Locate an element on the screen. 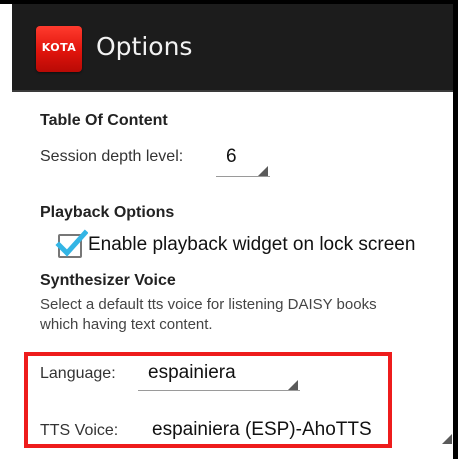  lock-widget-label: Enable playback widget on lock screen is located at coordinates (252, 244).